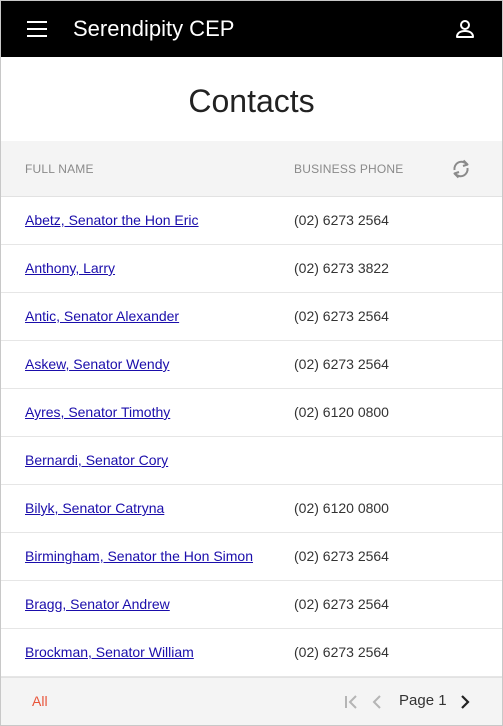 The height and width of the screenshot is (726, 503). What do you see at coordinates (377, 702) in the screenshot?
I see `chevron-left-icon` at bounding box center [377, 702].